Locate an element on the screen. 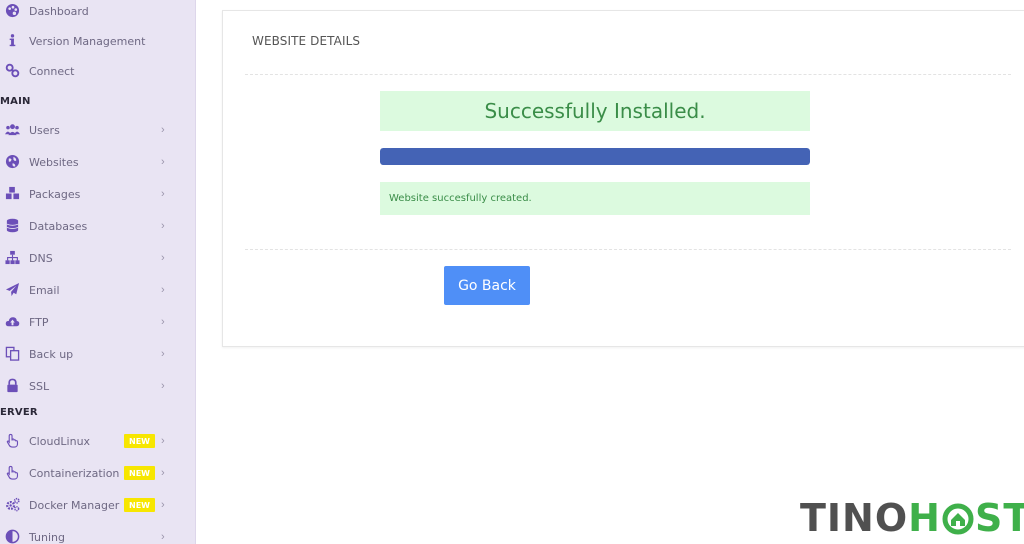  status-alert: Website succesfully created. is located at coordinates (595, 198).